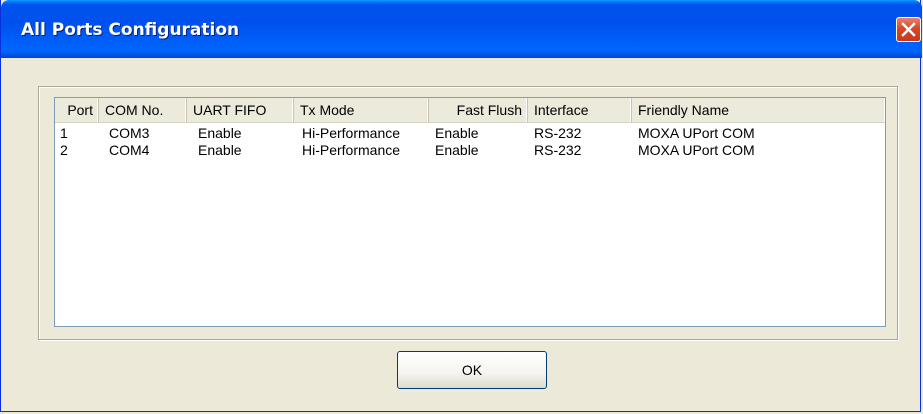 The height and width of the screenshot is (414, 923). Describe the element at coordinates (240, 110) in the screenshot. I see `column-header-uart-fifo: UART FIFO` at that location.